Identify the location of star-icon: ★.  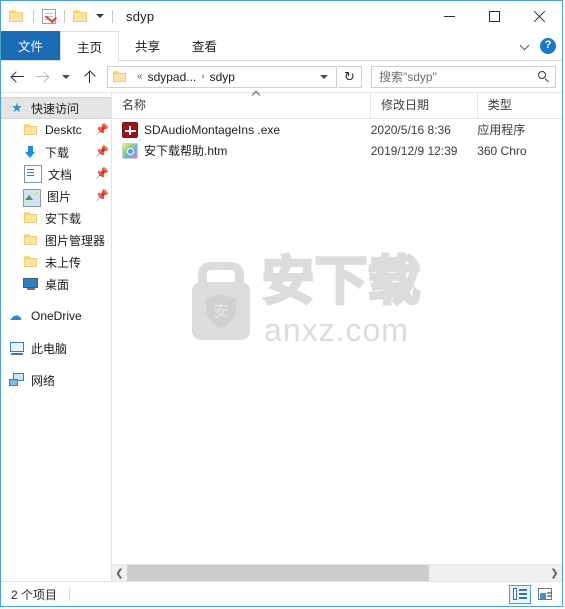
(17, 107).